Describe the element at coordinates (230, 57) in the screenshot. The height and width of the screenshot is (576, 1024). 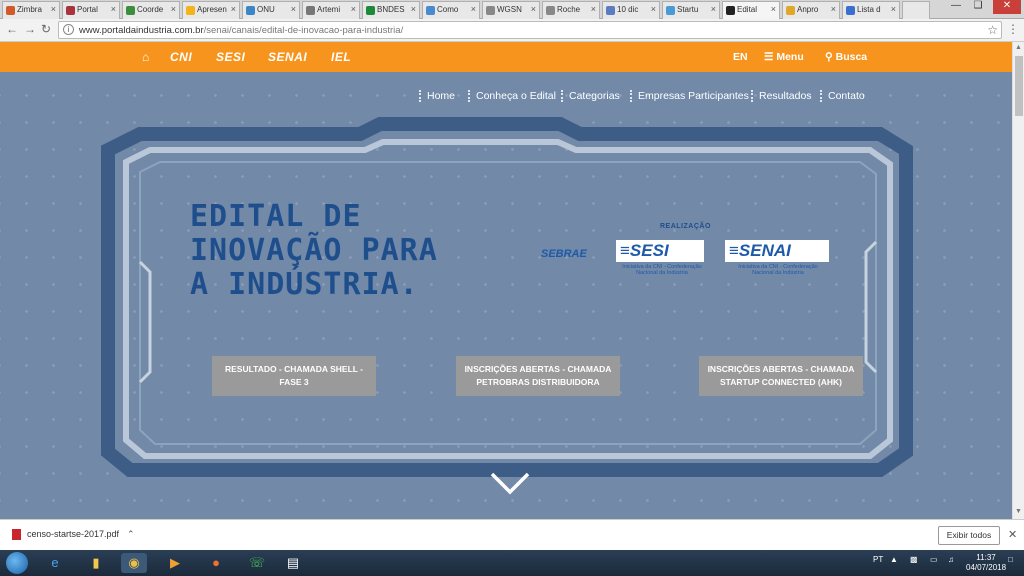
I see `brand-sesi-link: SESI` at that location.